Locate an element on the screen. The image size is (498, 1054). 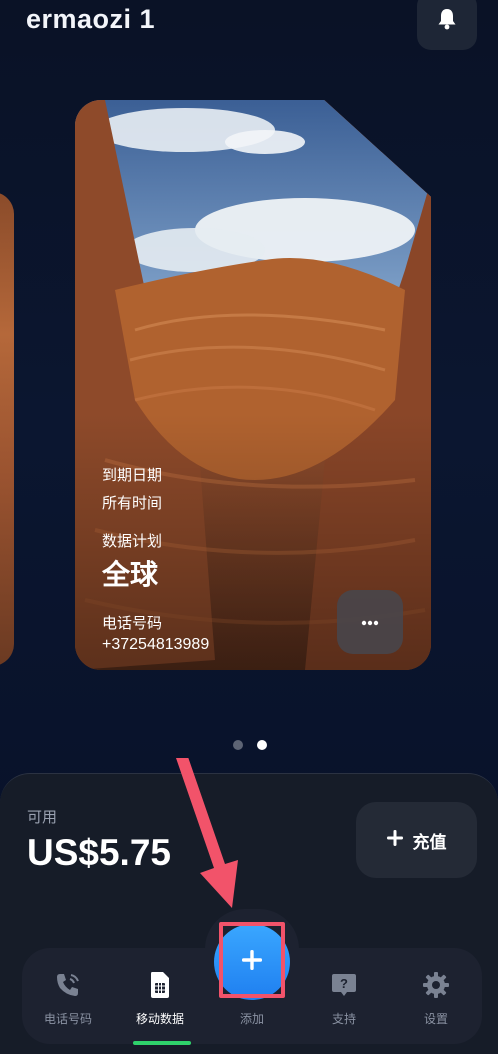
phone-number-value: +37254813989 is located at coordinates (156, 644).